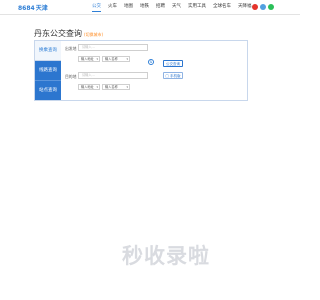  What do you see at coordinates (222, 7) in the screenshot?
I see `nav-item-cars: 全球名车` at bounding box center [222, 7].